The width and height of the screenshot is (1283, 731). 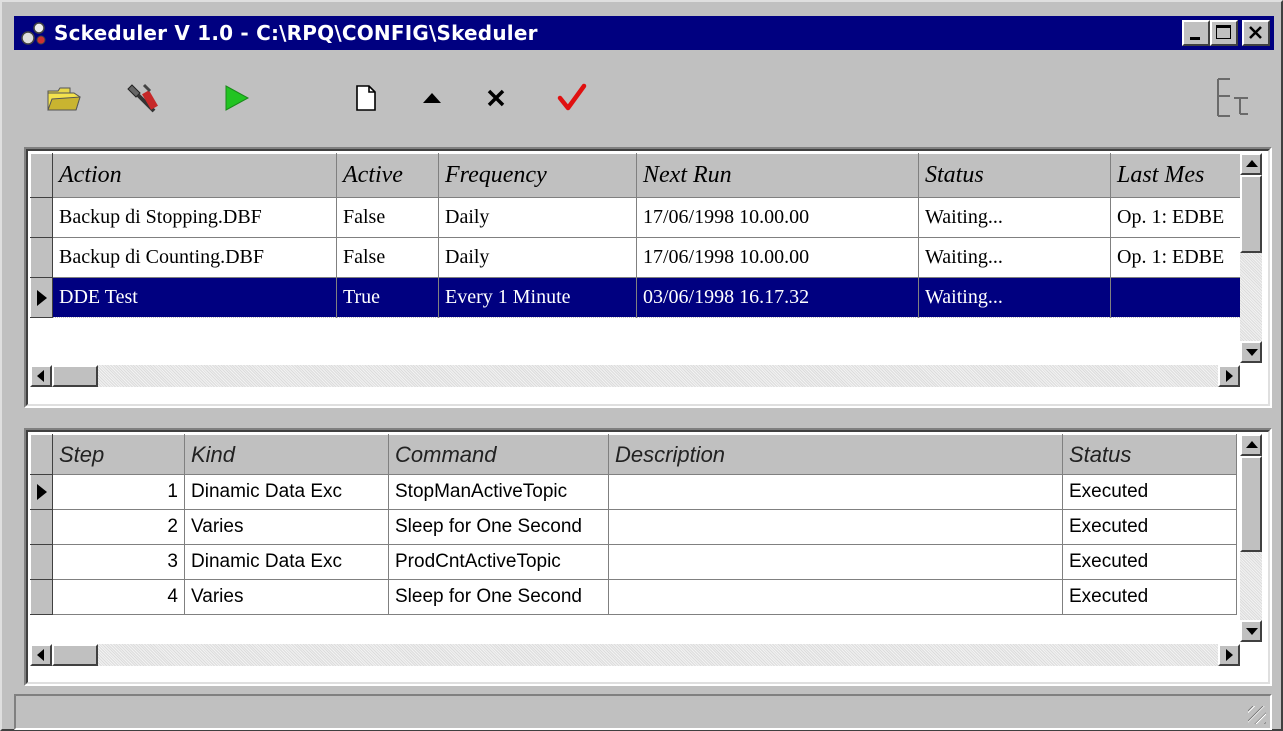 I want to click on table-row: 4 Varies Sleep for One Second Executed, so click(x=633, y=597).